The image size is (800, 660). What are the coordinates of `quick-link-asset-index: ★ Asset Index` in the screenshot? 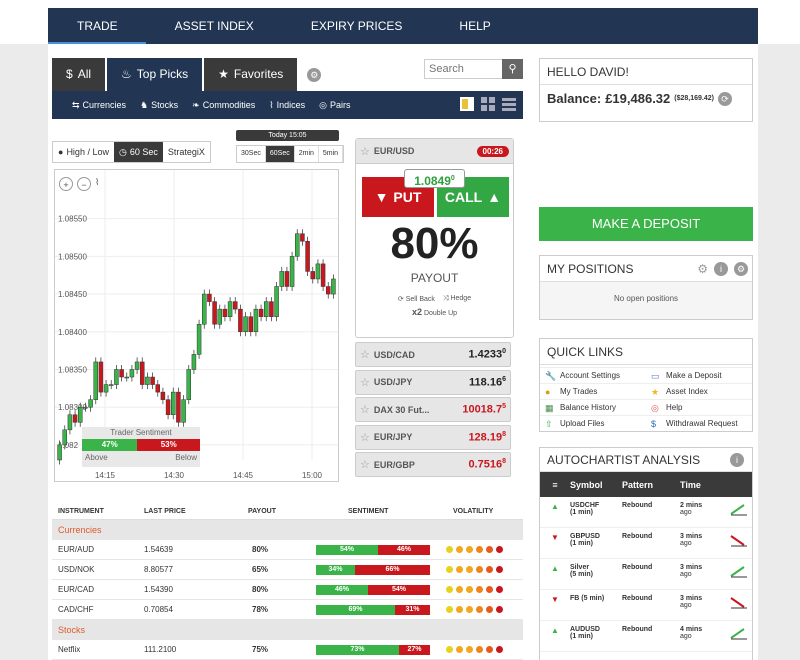 It's located at (699, 391).